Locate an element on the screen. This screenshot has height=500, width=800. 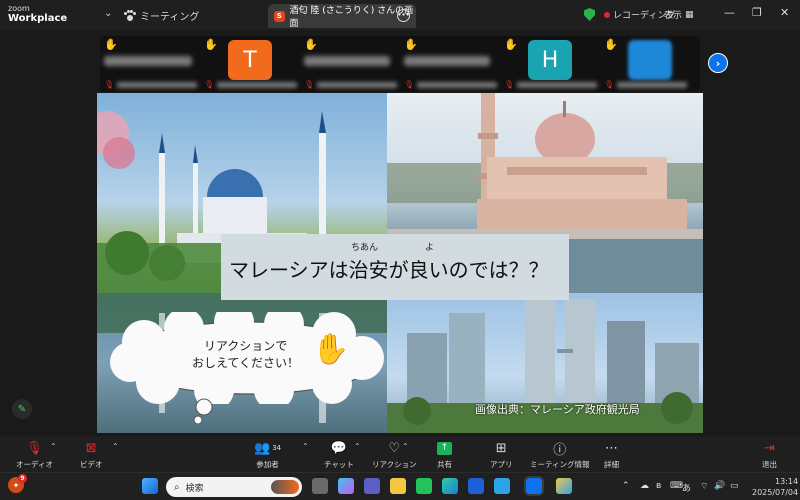
share-screen-icon: ↑ is located at coordinates (444, 448).